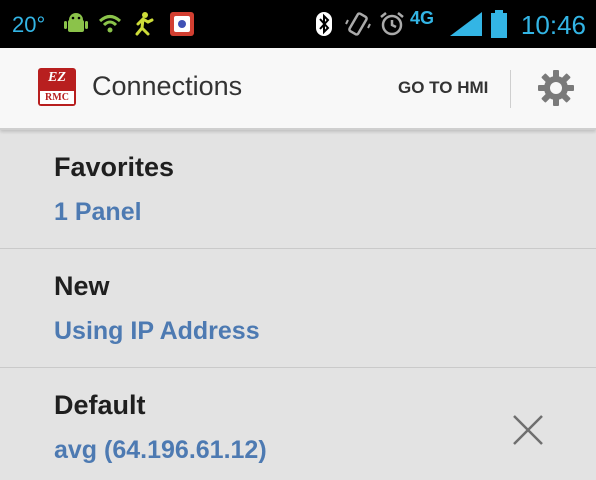  I want to click on clock: 10:46, so click(553, 25).